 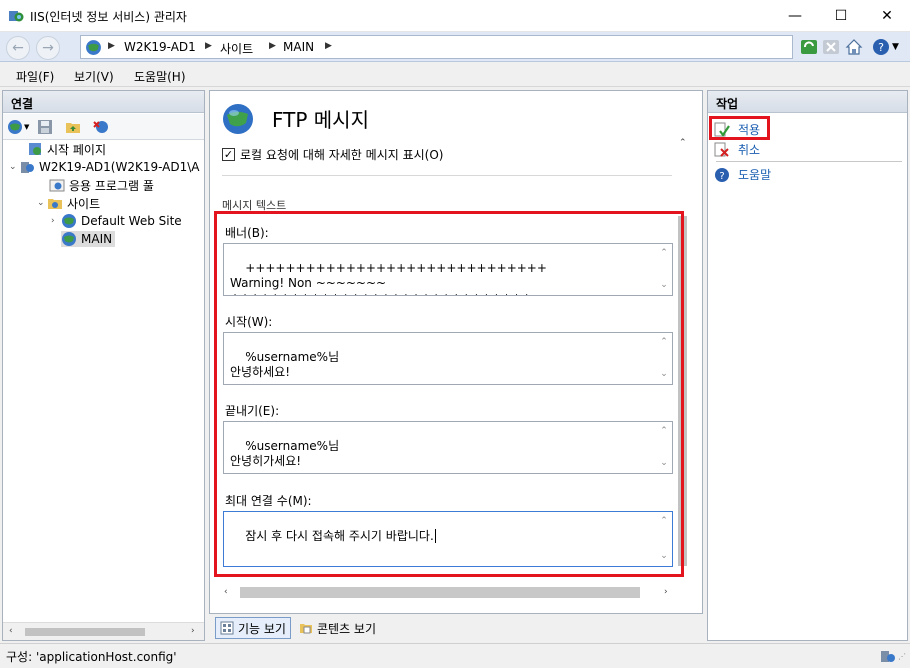 I want to click on folder-up-icon, so click(x=73, y=127).